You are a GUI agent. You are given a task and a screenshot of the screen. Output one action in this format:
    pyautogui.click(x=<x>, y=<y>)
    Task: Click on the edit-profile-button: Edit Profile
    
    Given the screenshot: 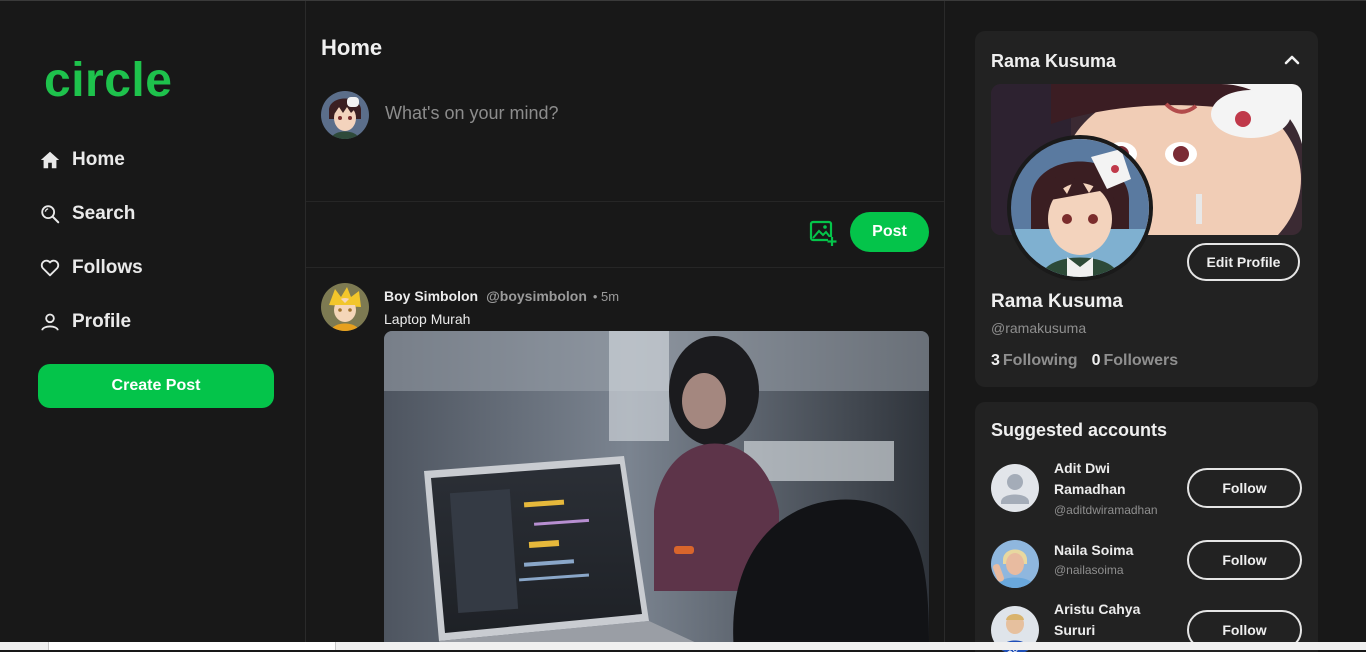 What is the action you would take?
    pyautogui.click(x=1243, y=262)
    